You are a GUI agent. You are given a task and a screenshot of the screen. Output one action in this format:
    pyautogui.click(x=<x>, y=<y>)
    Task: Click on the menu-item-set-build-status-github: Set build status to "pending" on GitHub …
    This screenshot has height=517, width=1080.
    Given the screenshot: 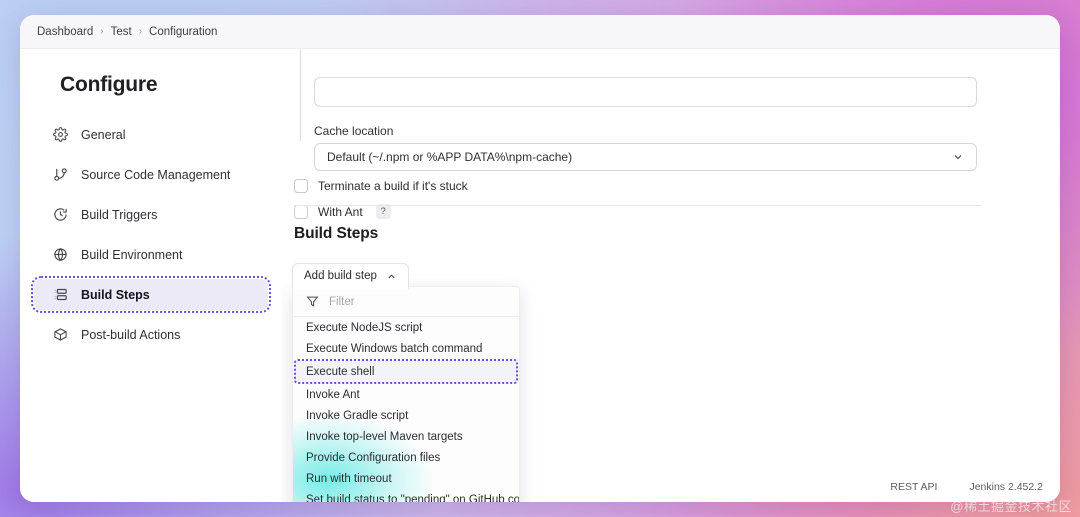 What is the action you would take?
    pyautogui.click(x=406, y=496)
    